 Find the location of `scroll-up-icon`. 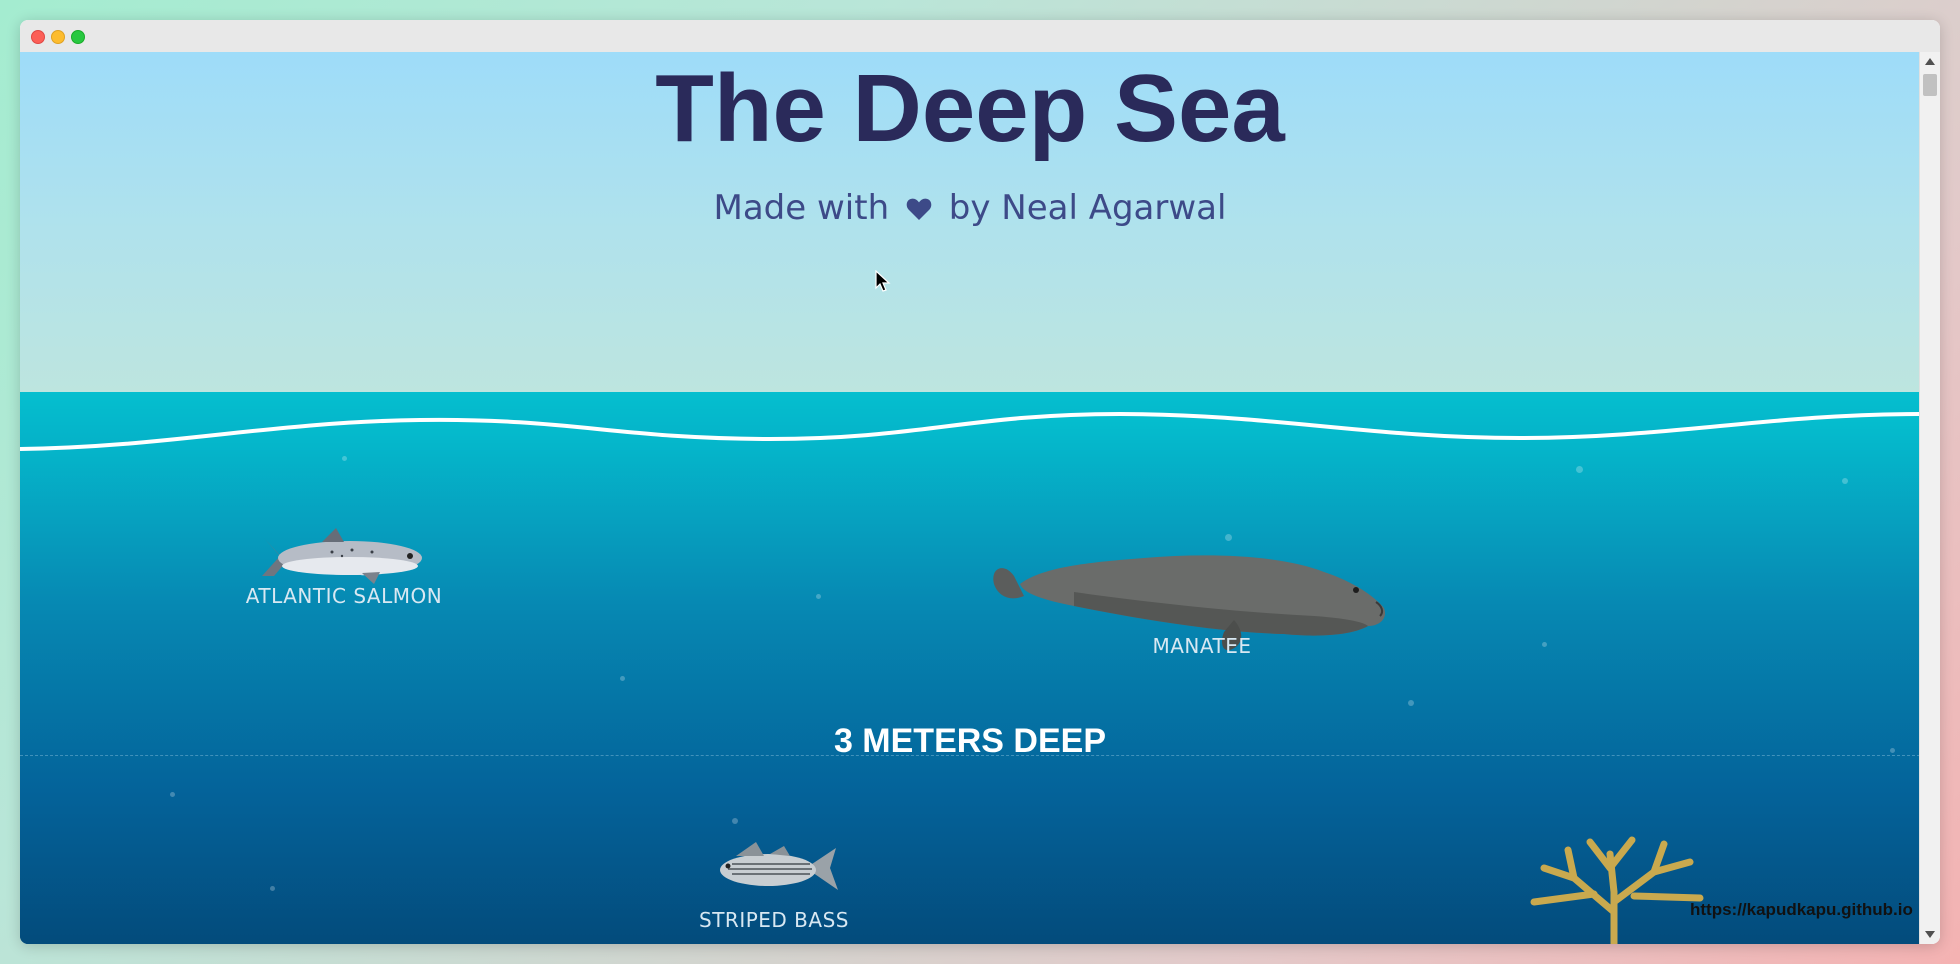

scroll-up-icon is located at coordinates (1930, 61).